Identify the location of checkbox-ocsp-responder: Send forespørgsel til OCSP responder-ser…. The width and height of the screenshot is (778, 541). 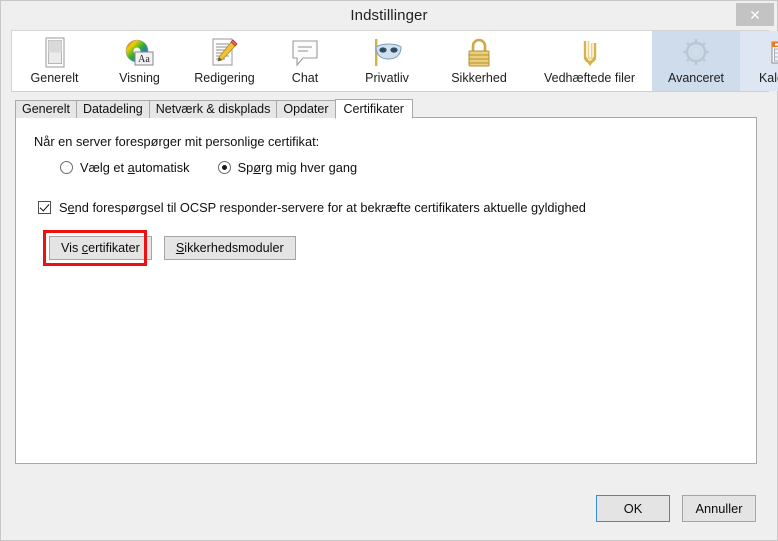
(312, 207).